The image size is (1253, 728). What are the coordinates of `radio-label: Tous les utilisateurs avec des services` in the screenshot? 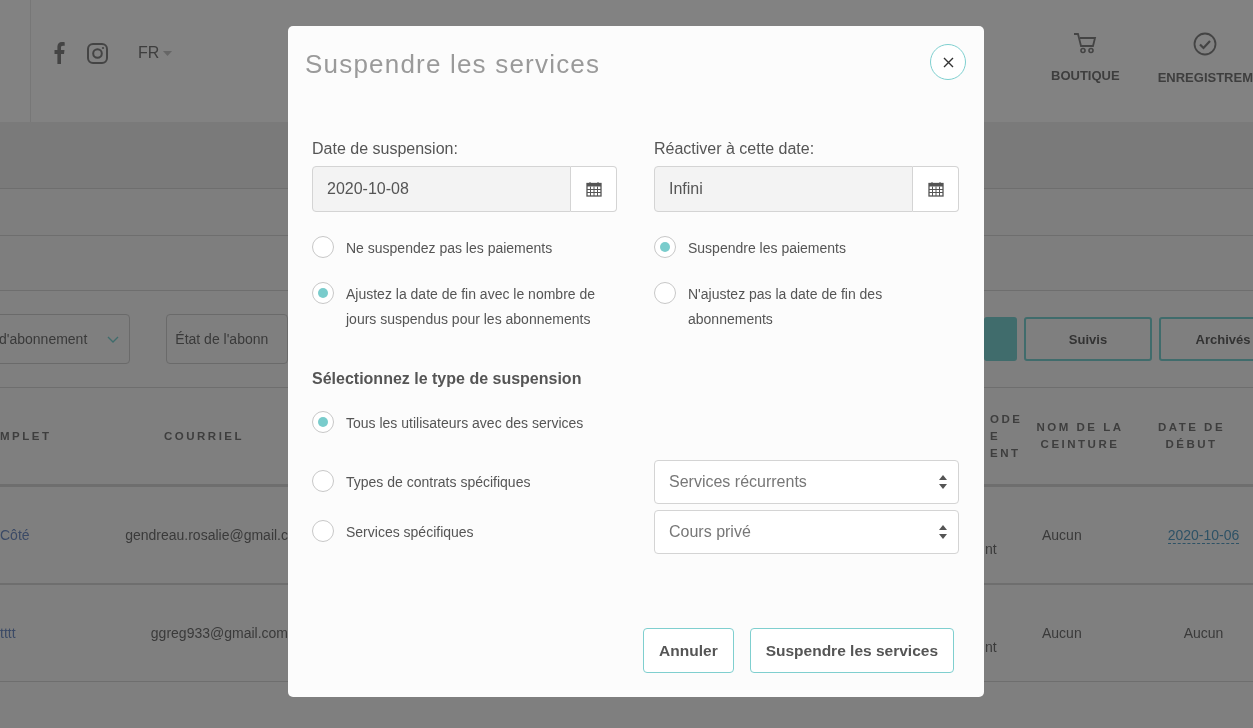 It's located at (465, 423).